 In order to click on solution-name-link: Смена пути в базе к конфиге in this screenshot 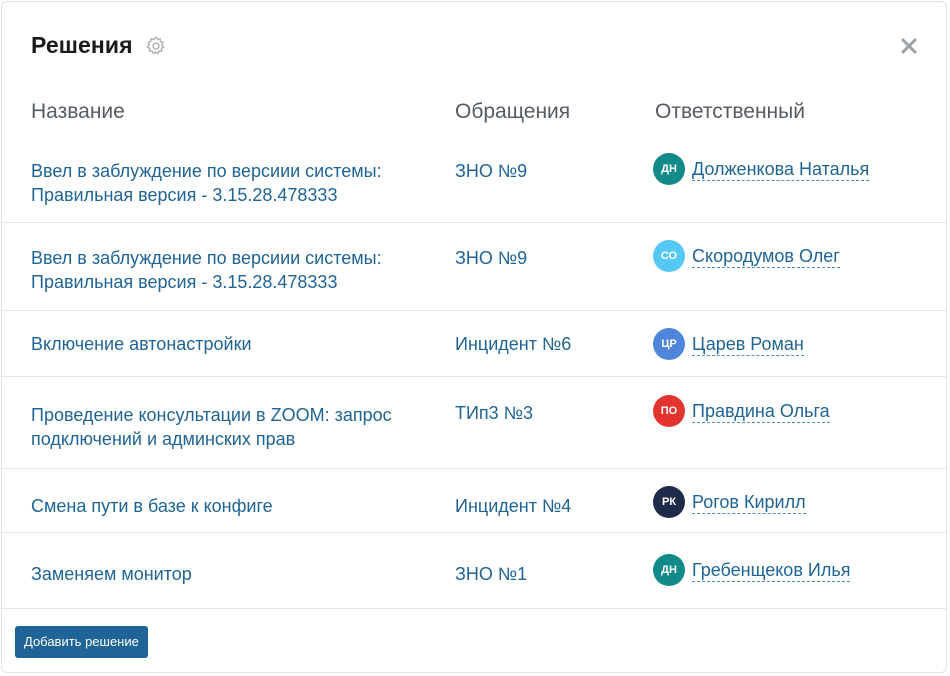, I will do `click(231, 506)`.